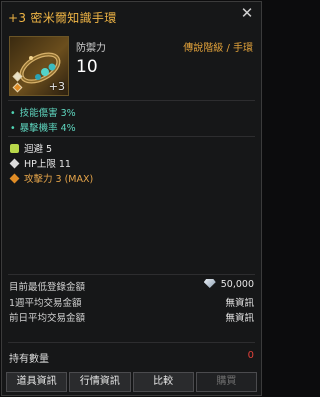  What do you see at coordinates (239, 318) in the screenshot?
I see `prev-day-avg-value: 無資訊` at bounding box center [239, 318].